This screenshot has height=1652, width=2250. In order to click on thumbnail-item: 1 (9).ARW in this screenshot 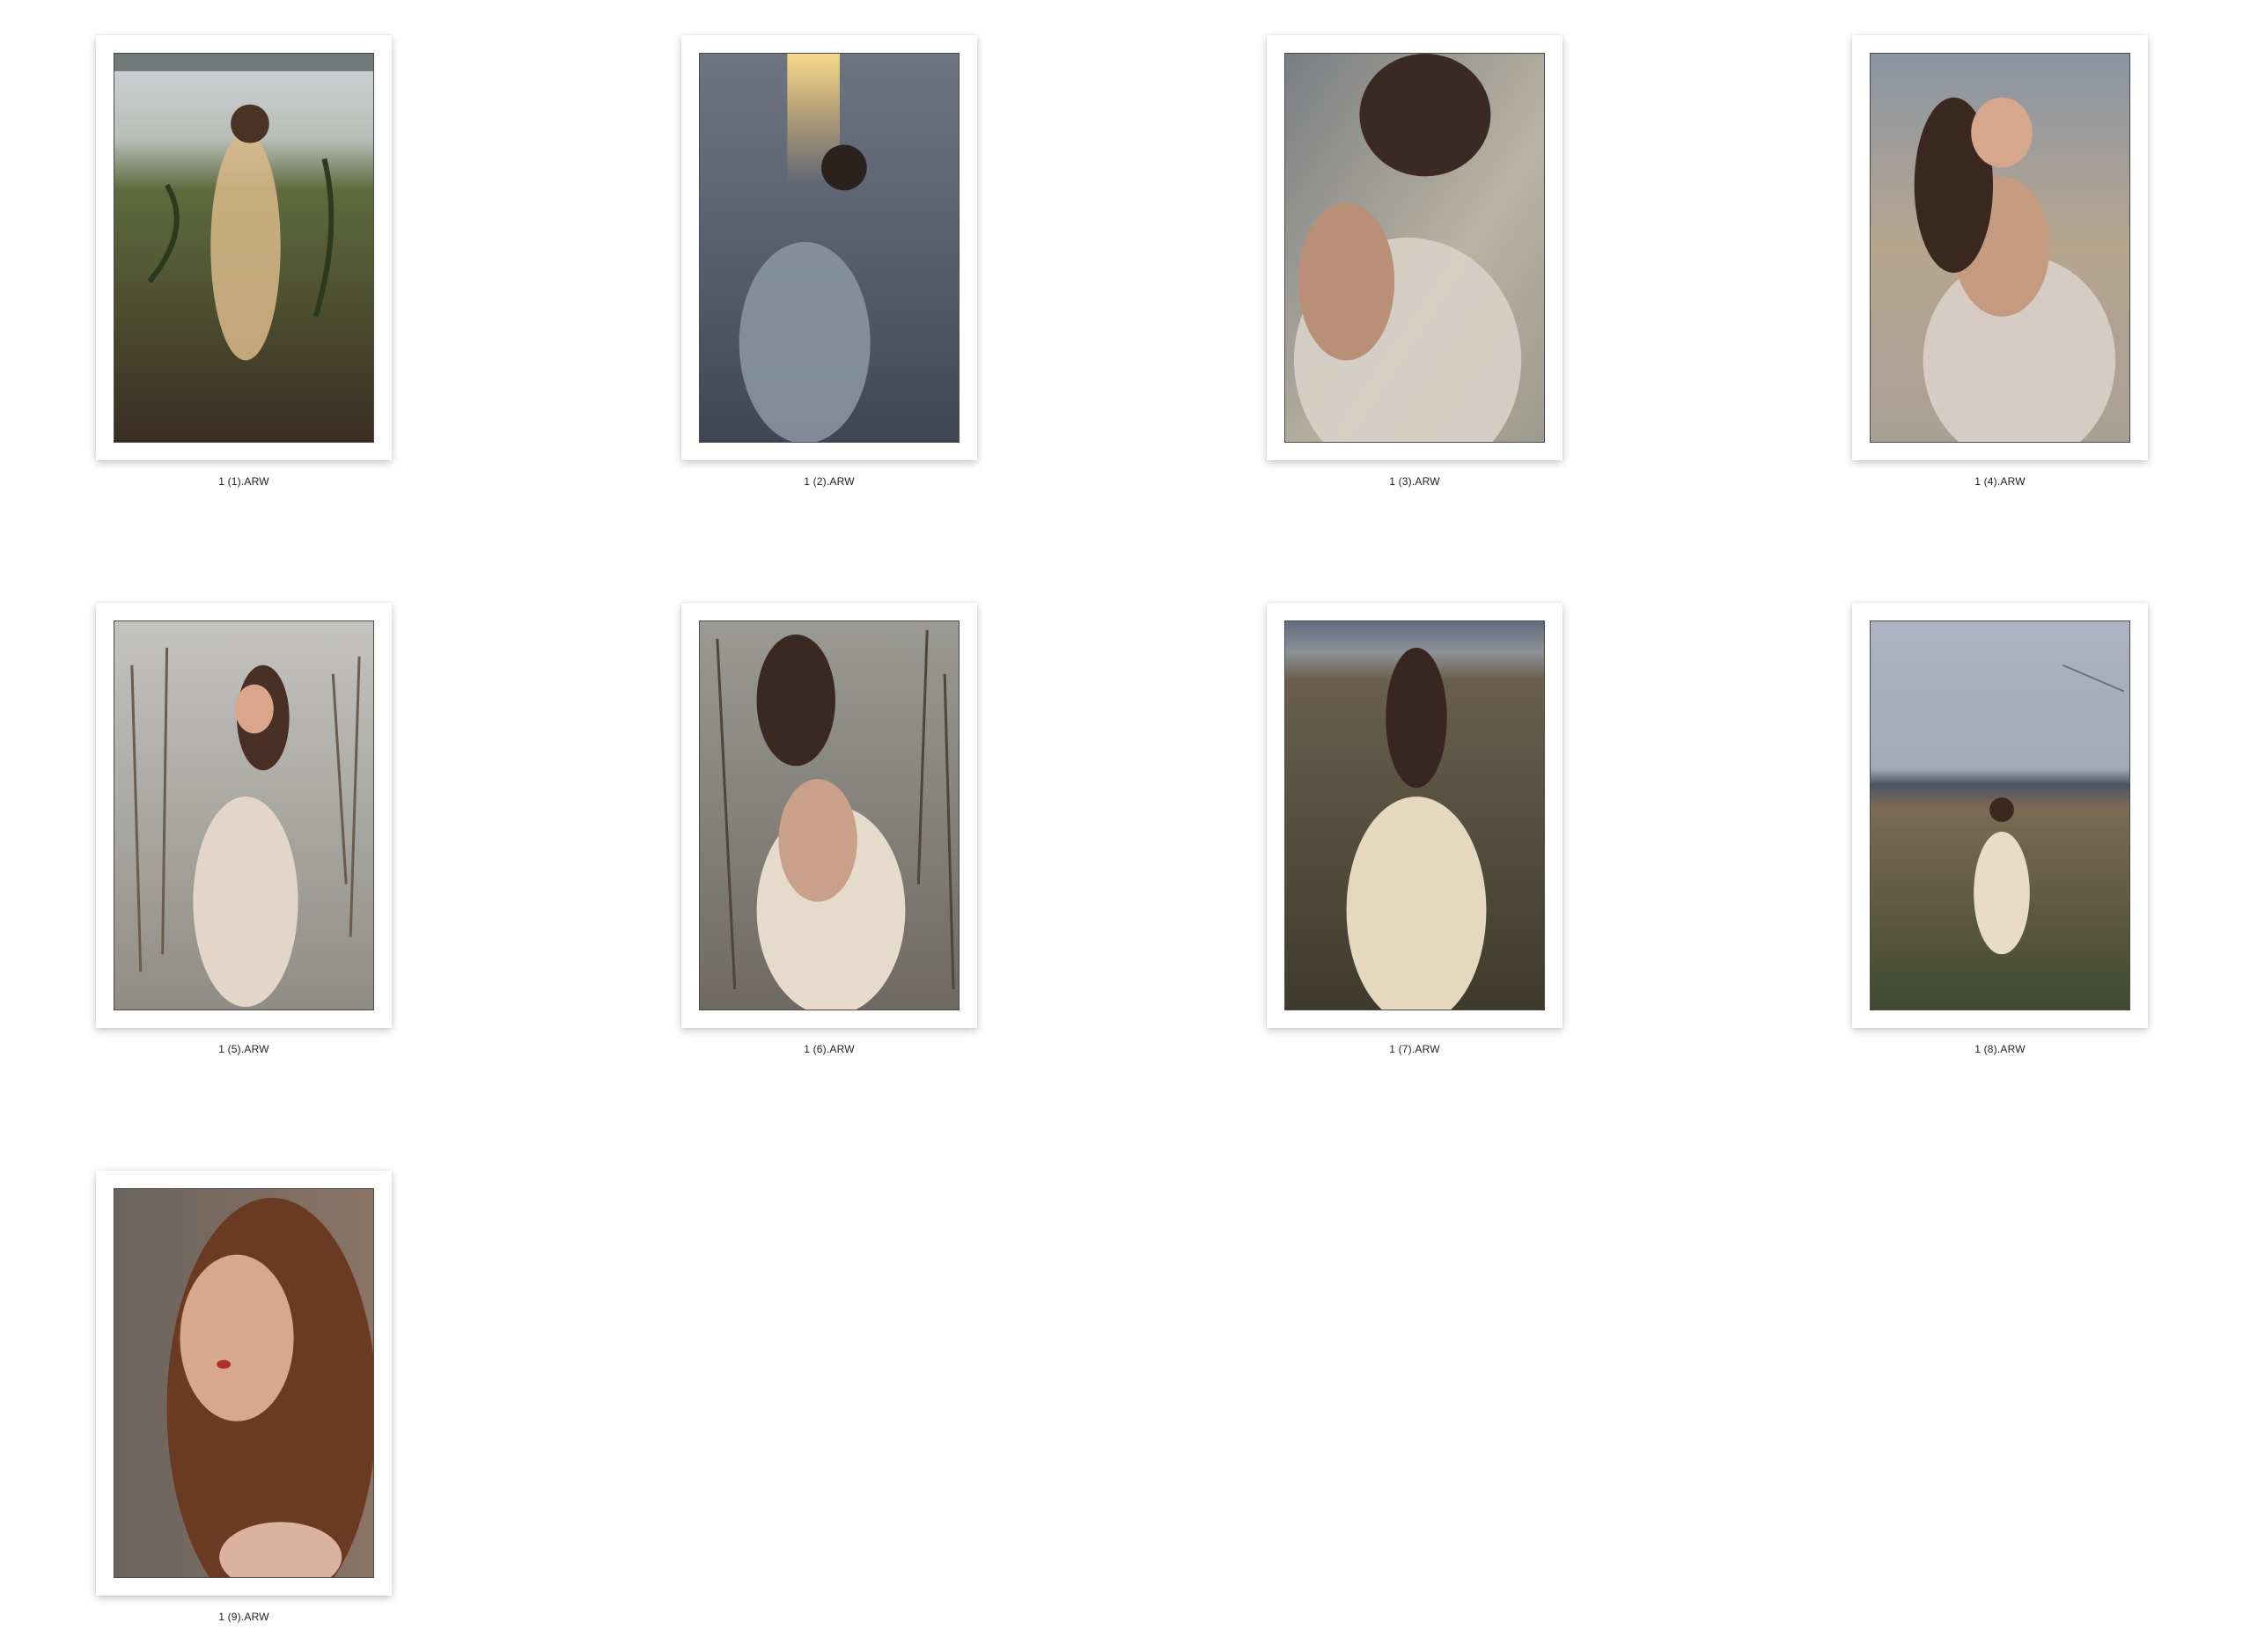, I will do `click(230, 1386)`.